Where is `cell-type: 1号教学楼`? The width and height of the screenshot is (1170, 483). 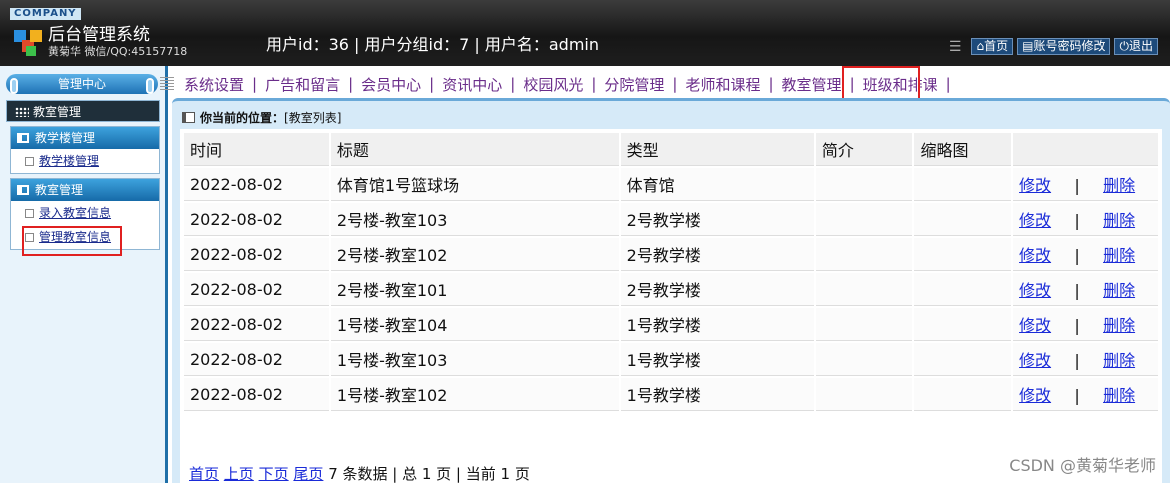 cell-type: 1号教学楼 is located at coordinates (717, 394).